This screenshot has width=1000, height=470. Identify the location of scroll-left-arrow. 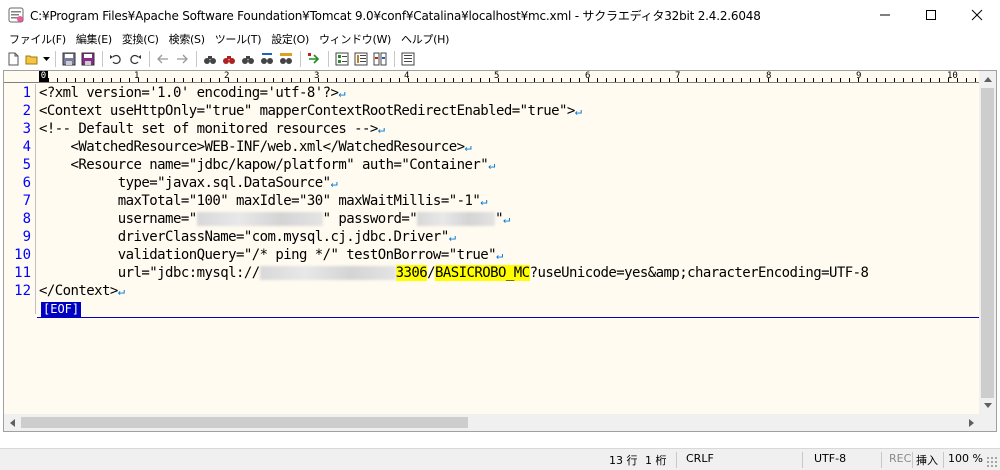
(12, 422).